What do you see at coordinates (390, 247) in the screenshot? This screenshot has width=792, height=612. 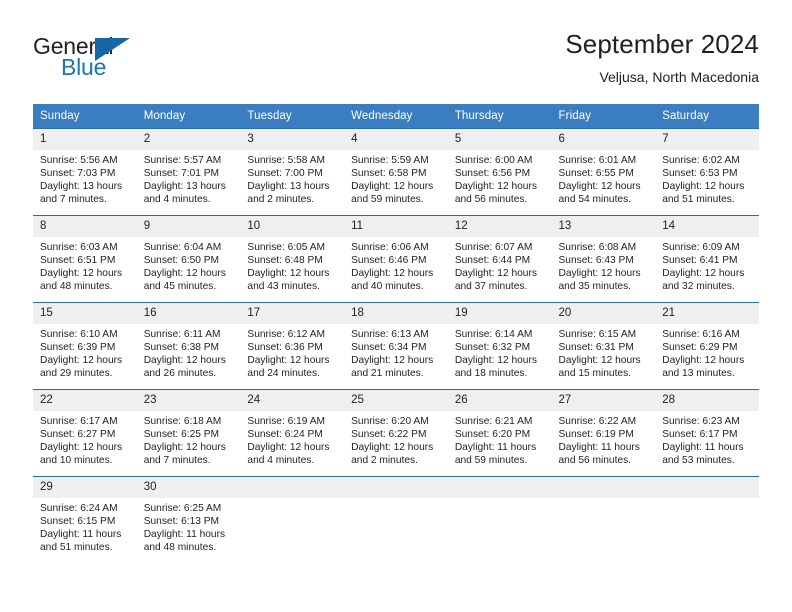 I see `sunrise-text: Sunrise: 6:06 AM` at bounding box center [390, 247].